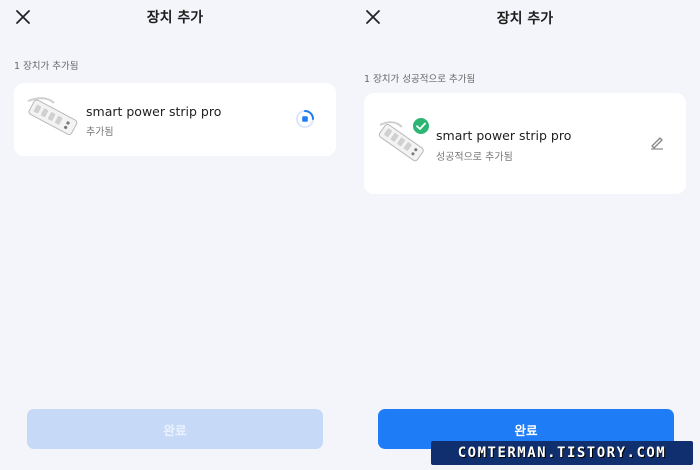  Describe the element at coordinates (474, 157) in the screenshot. I see `device-status: 성공적으로 추가됨` at that location.